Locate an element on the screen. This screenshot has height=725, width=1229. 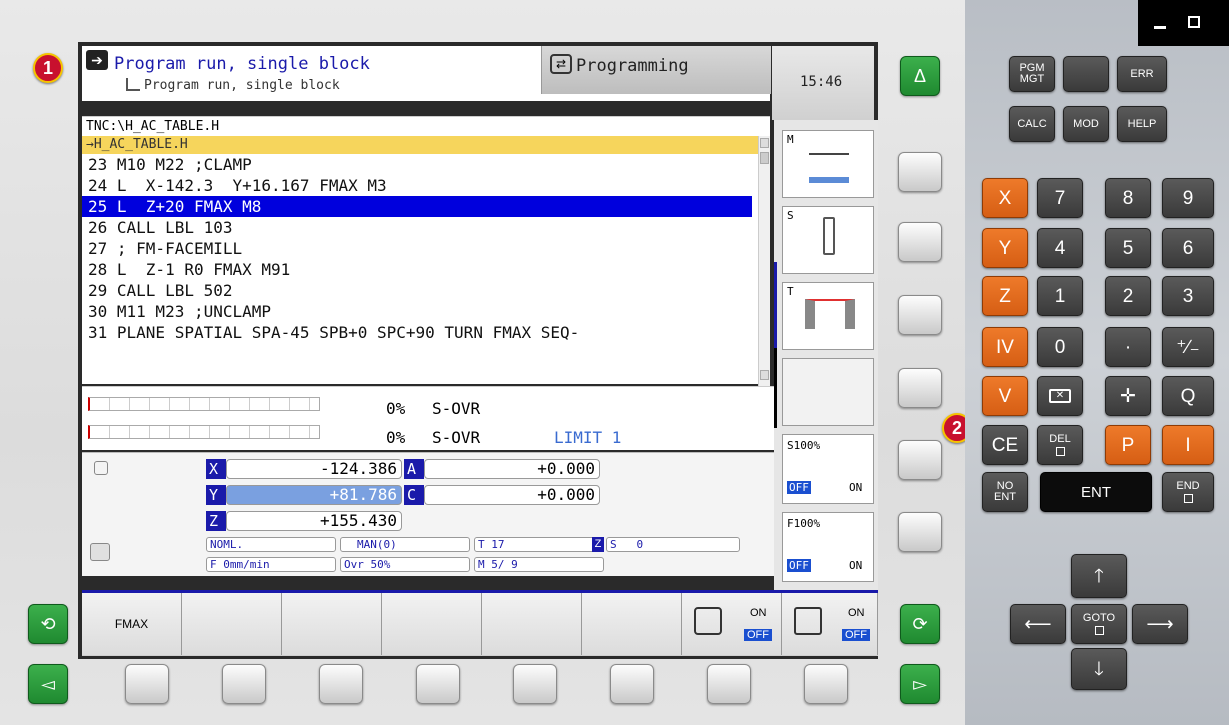
vsoftkey-s: S is located at coordinates (828, 240).